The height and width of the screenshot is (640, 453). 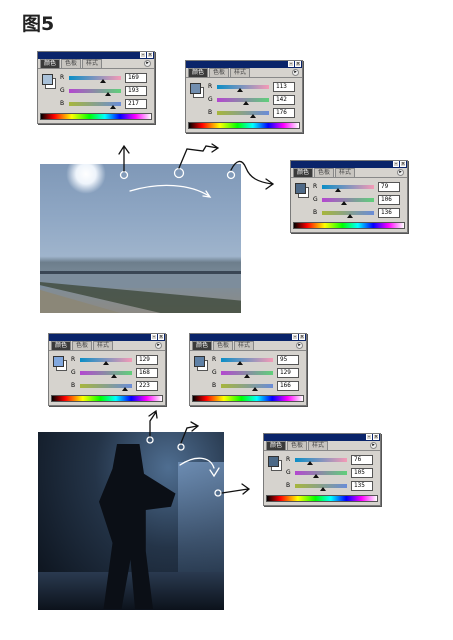 I want to click on channel-value-b: 217, so click(x=136, y=104).